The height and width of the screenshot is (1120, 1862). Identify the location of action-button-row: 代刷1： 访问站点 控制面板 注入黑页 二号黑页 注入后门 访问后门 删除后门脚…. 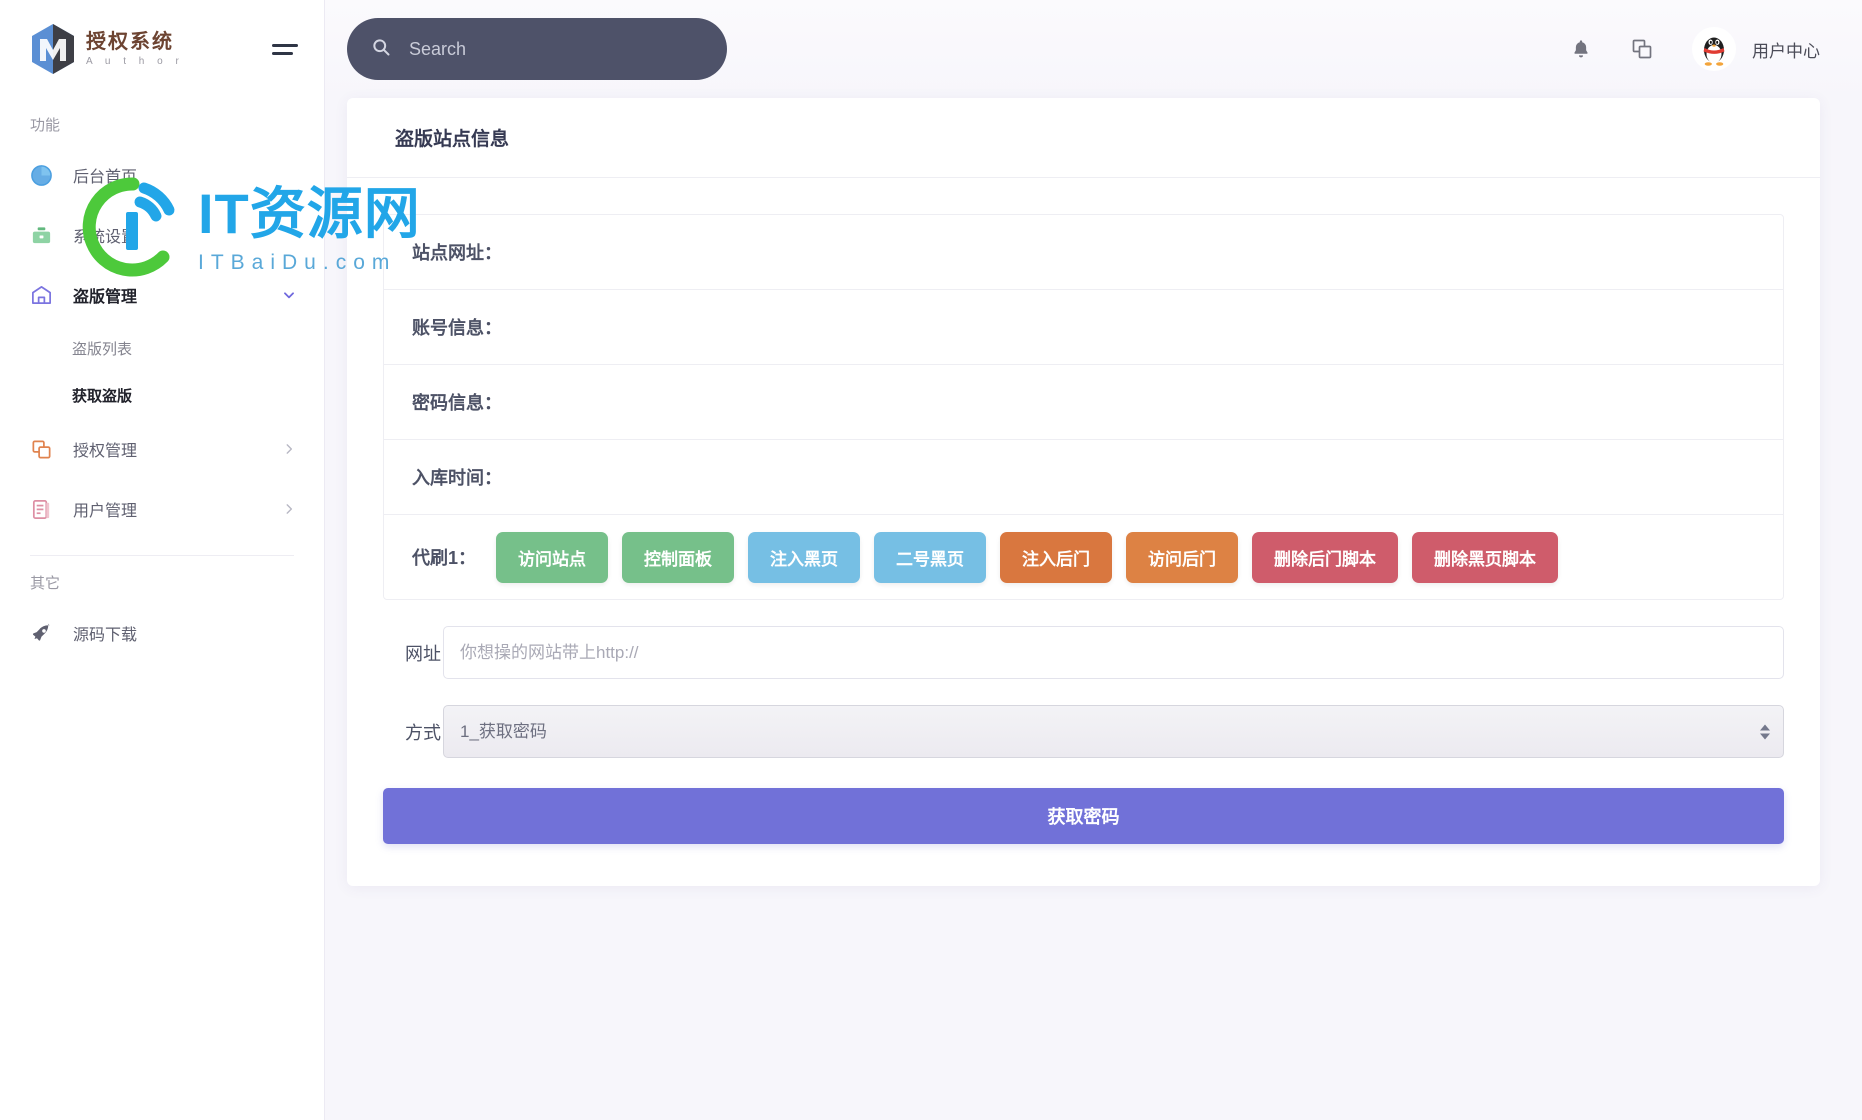
(1083, 557).